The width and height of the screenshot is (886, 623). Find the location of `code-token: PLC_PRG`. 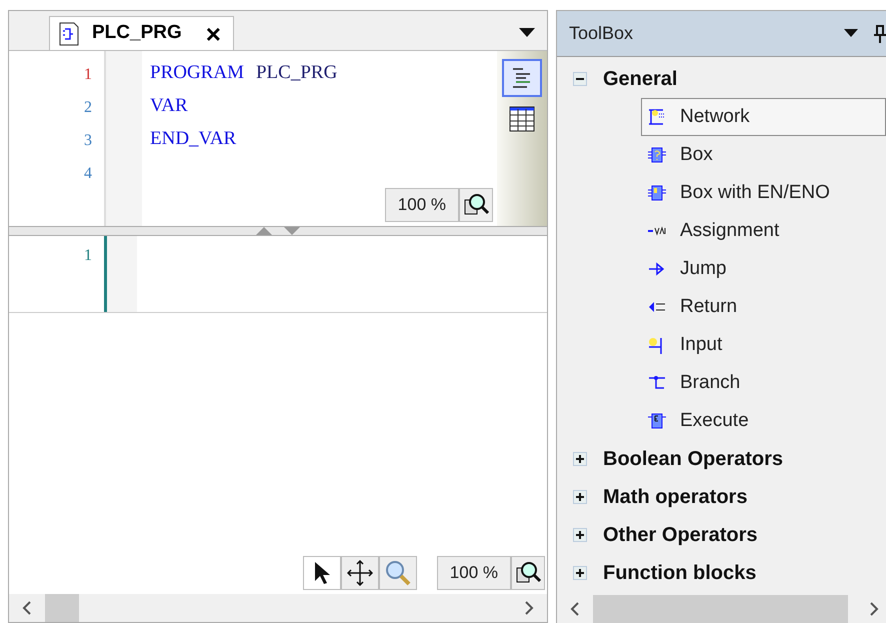

code-token: PLC_PRG is located at coordinates (297, 73).